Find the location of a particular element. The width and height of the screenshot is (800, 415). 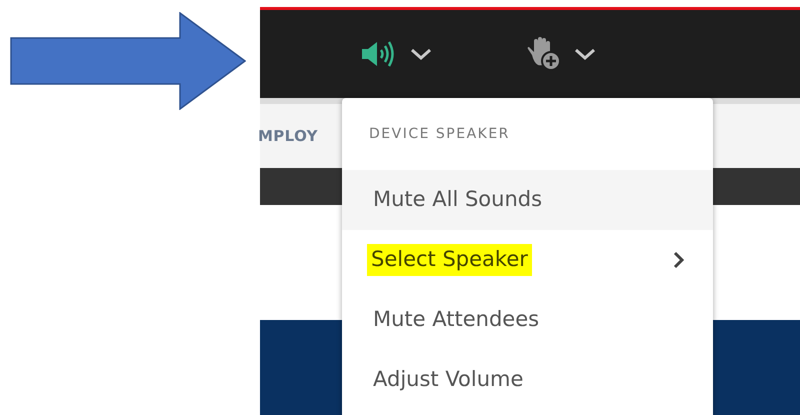

menu-item: Mute Attendees is located at coordinates (527, 320).